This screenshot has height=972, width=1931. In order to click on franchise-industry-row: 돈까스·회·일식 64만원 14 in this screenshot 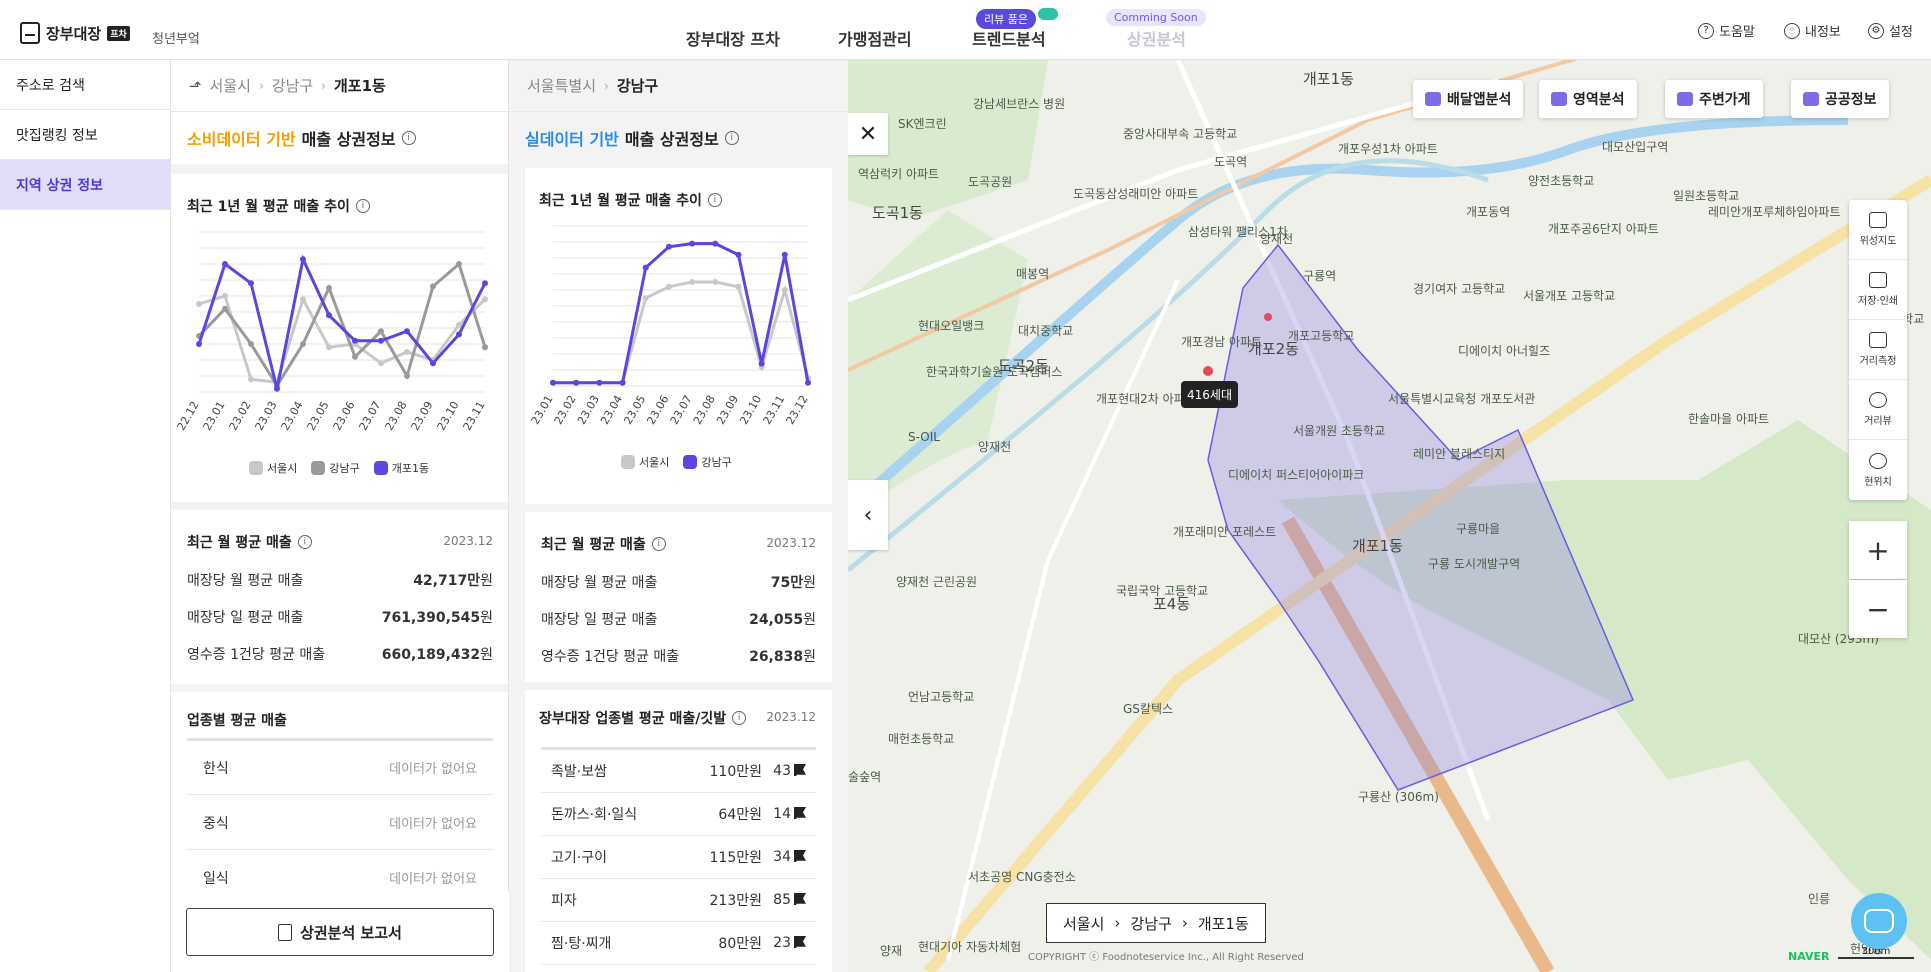, I will do `click(678, 814)`.